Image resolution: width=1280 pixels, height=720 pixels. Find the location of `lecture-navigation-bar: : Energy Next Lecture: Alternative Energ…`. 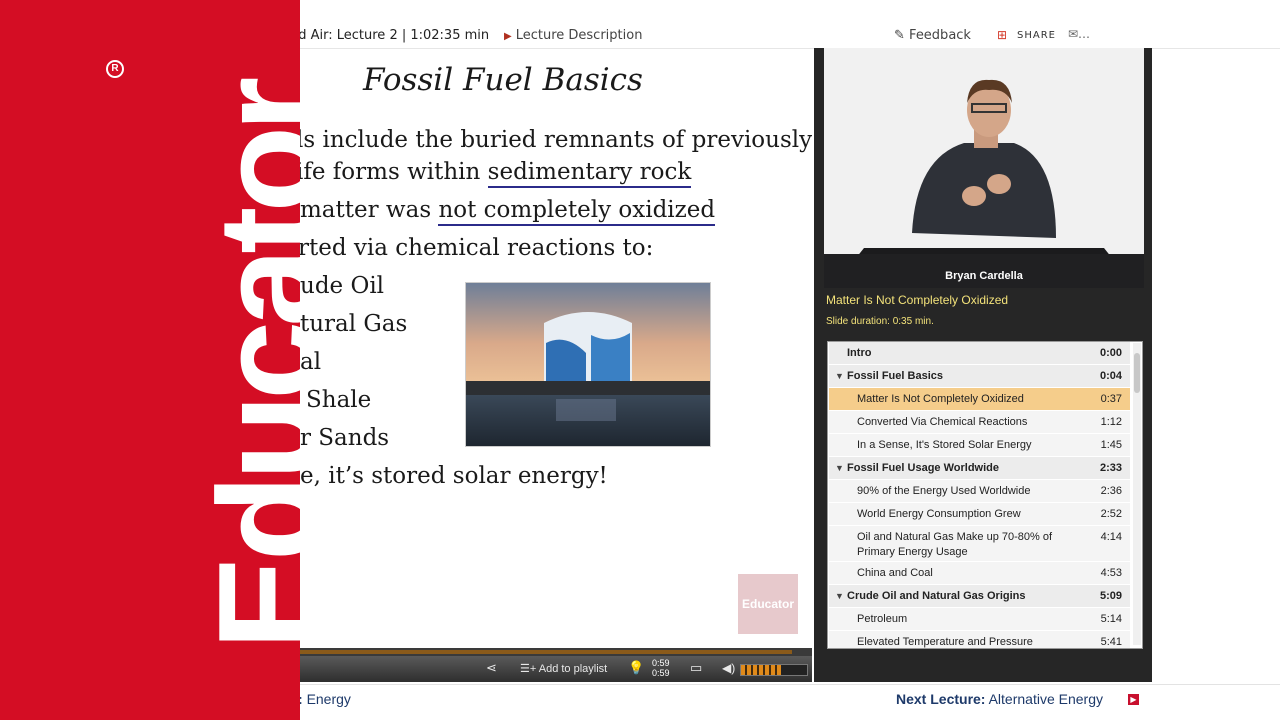

lecture-navigation-bar: : Energy Next Lecture: Alternative Energ… is located at coordinates (789, 699).